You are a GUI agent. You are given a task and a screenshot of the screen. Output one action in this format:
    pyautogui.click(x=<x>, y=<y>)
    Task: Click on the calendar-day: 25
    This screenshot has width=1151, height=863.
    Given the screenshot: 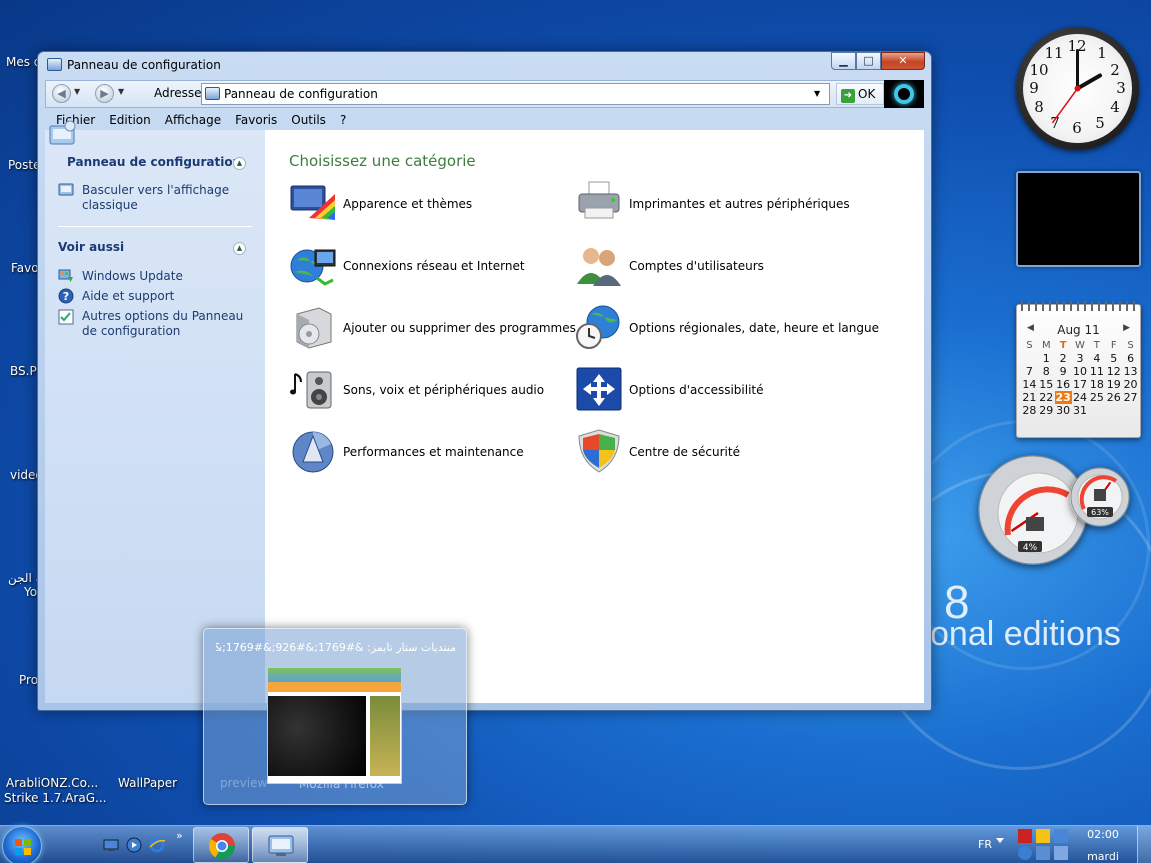 What is the action you would take?
    pyautogui.click(x=1096, y=397)
    